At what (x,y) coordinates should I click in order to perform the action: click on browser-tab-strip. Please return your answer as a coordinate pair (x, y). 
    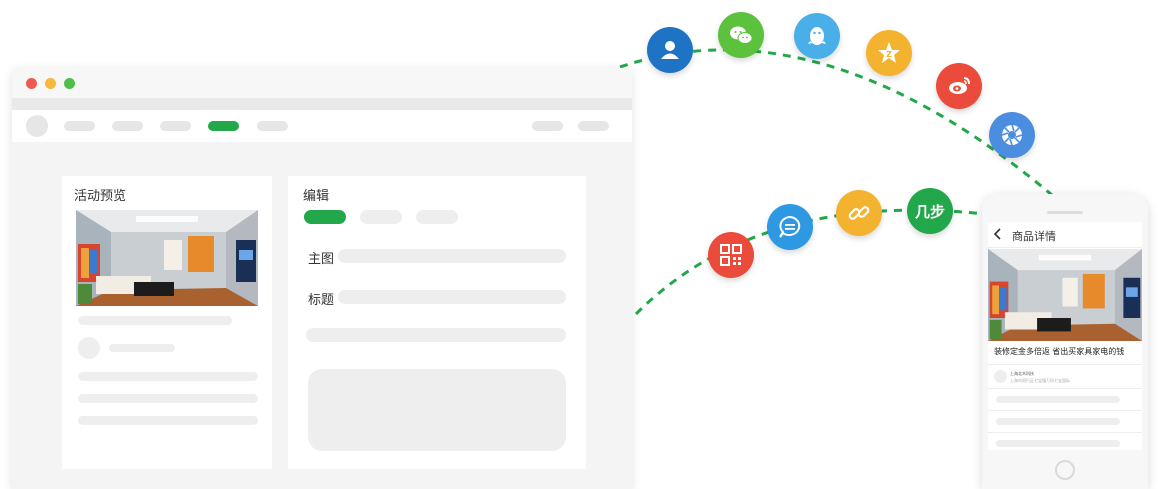
    Looking at the image, I should click on (322, 104).